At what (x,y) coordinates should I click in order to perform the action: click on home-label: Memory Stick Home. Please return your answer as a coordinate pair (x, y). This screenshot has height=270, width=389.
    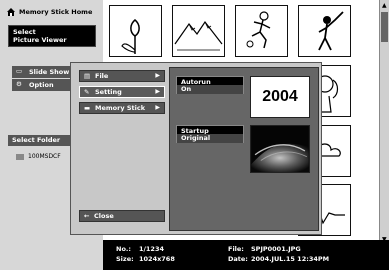
    Looking at the image, I should click on (56, 12).